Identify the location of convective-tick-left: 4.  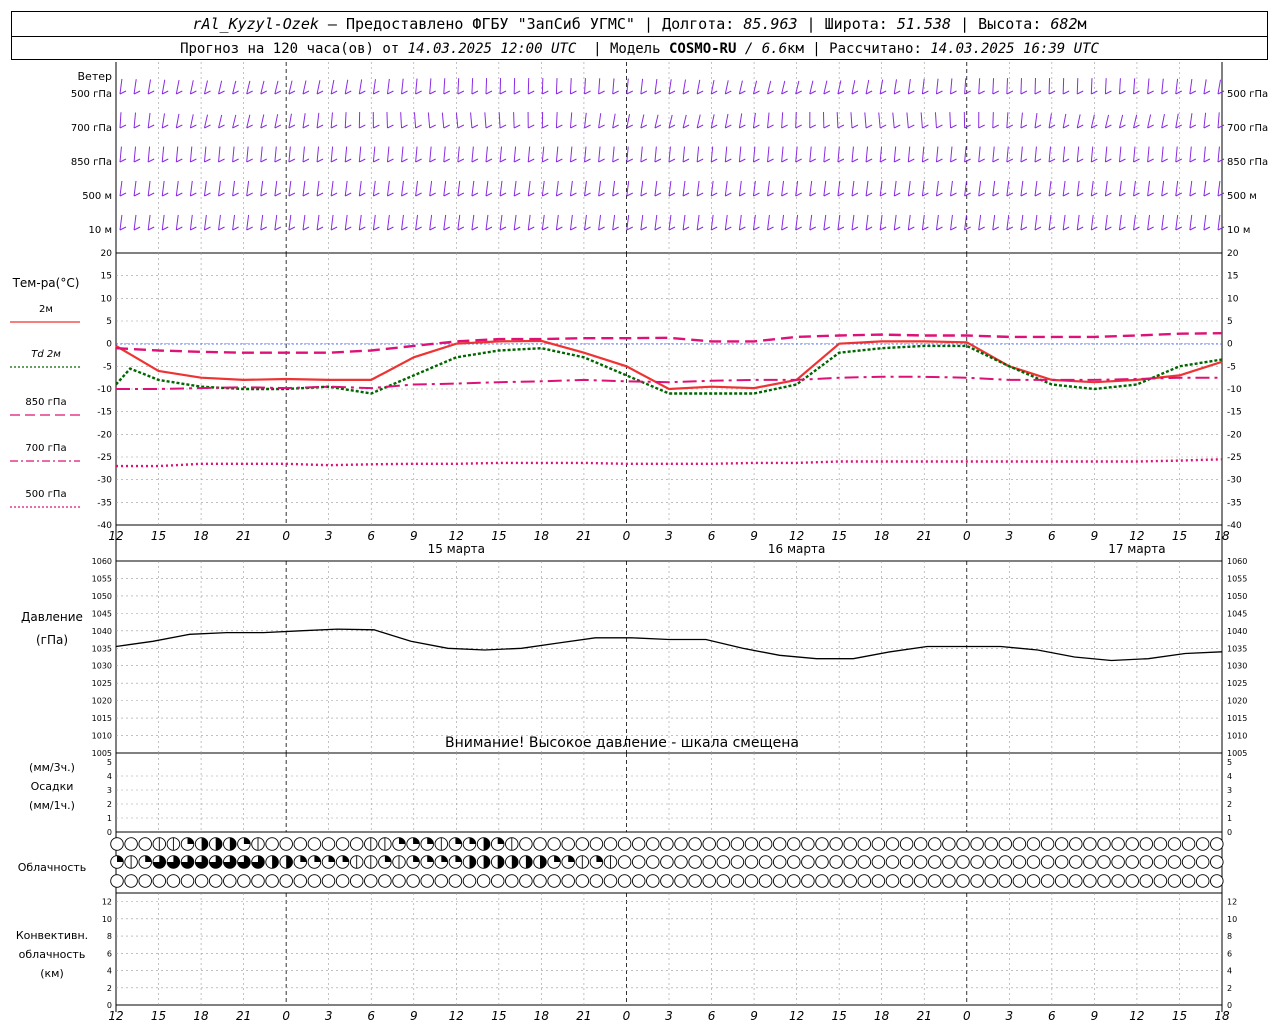
(109, 971).